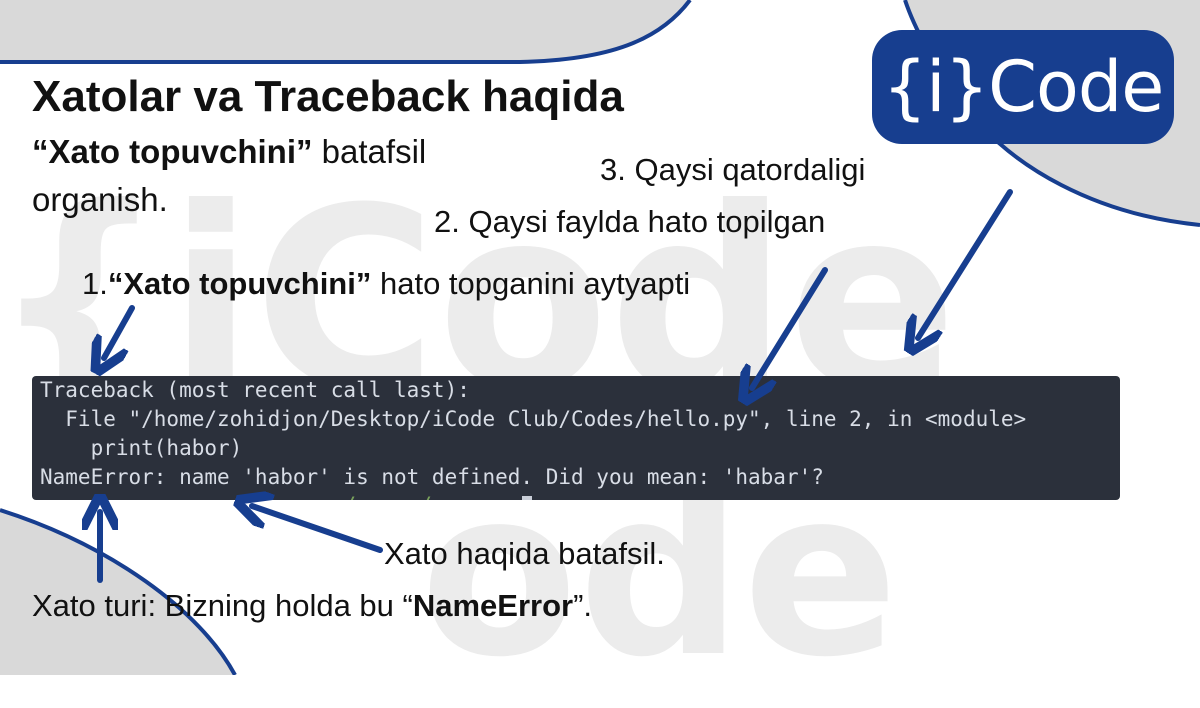  What do you see at coordinates (172, 151) in the screenshot?
I see `subtitle-bold: “Xato topuvchini”` at bounding box center [172, 151].